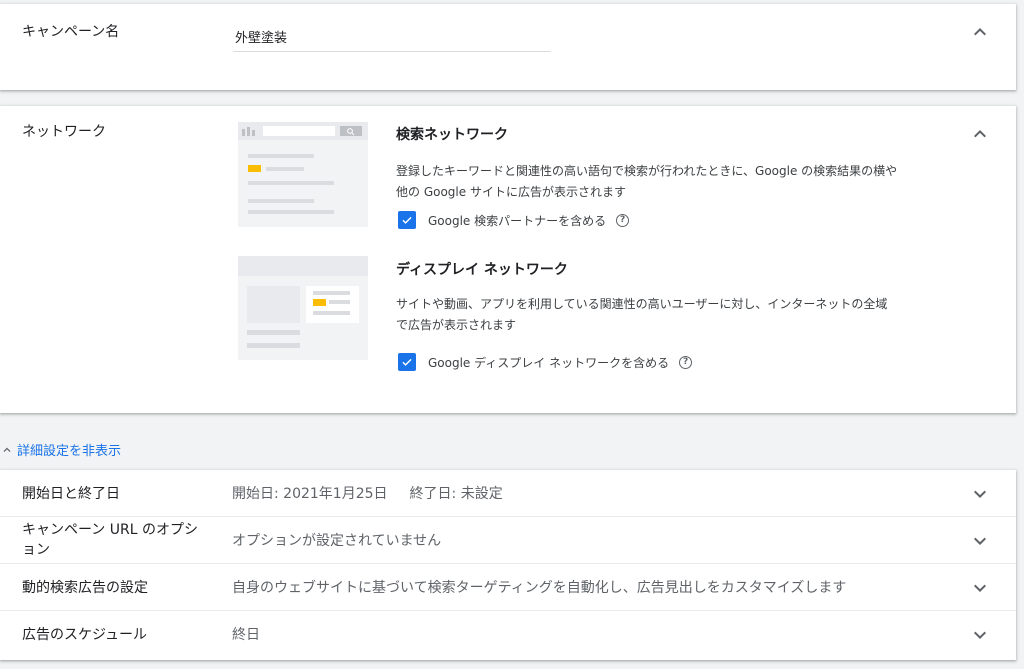 The image size is (1024, 669). Describe the element at coordinates (482, 270) in the screenshot. I see `display-network-title: ディスプレイ ネットワーク` at that location.